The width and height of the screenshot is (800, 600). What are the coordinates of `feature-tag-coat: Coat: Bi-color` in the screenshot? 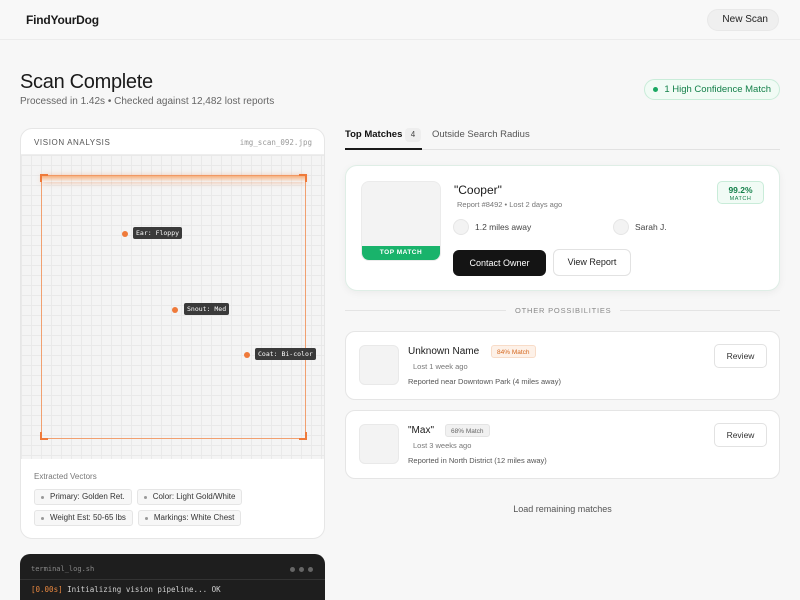 It's located at (285, 354).